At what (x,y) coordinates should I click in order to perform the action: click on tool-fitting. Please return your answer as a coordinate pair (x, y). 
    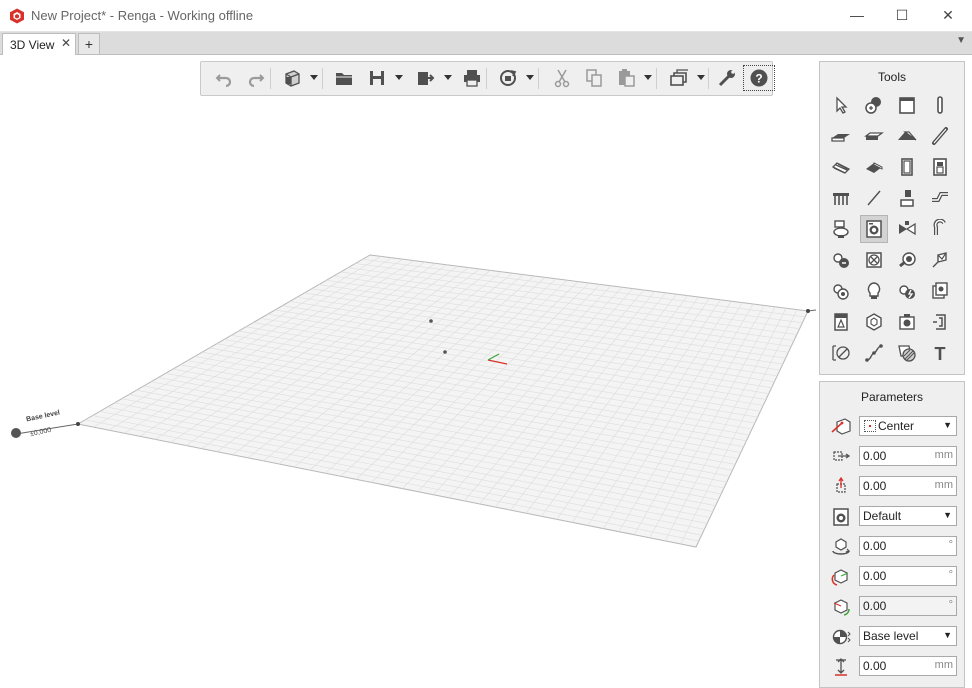
    Looking at the image, I should click on (907, 260).